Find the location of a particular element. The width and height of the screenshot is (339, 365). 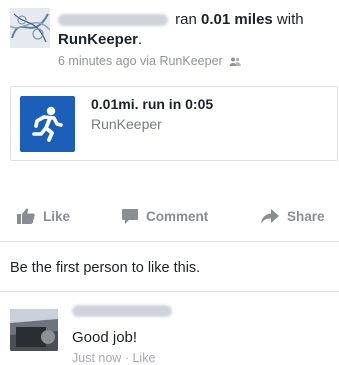

commenter-avatar is located at coordinates (34, 330).